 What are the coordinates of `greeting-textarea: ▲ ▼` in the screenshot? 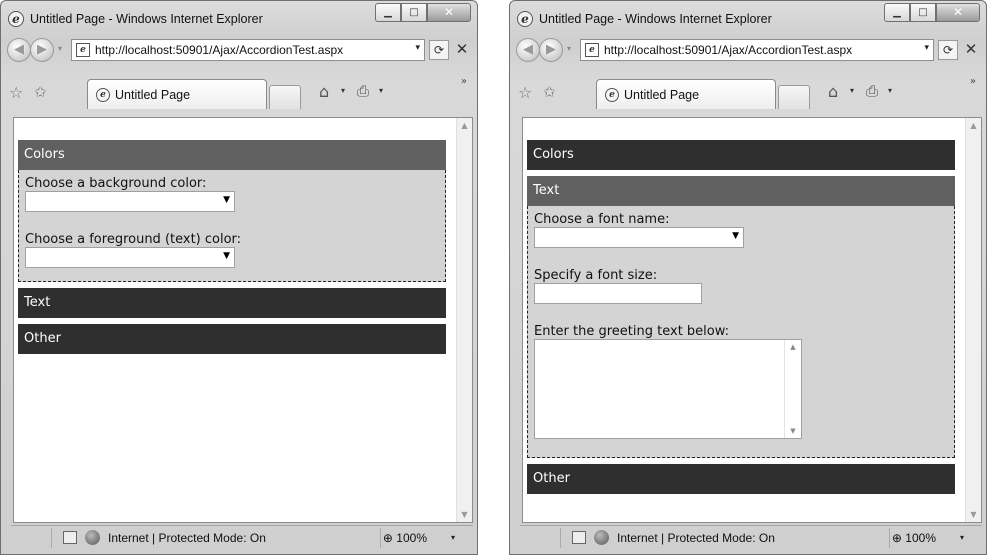 It's located at (668, 389).